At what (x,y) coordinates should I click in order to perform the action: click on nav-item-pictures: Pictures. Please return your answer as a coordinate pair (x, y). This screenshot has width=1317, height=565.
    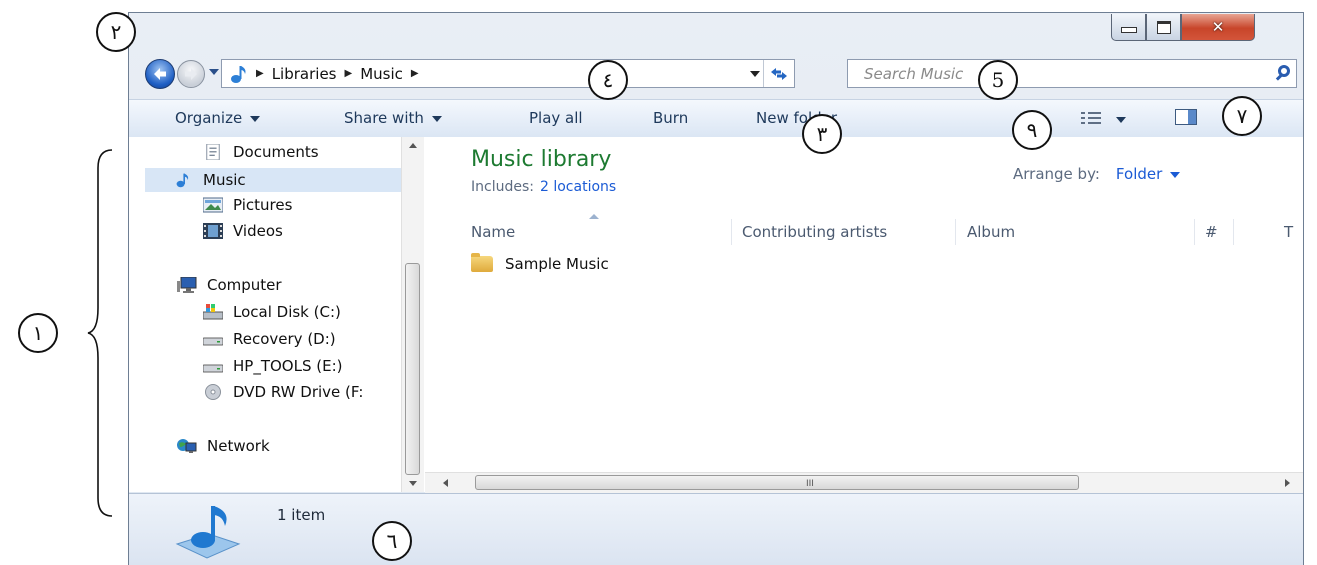
    Looking at the image, I should click on (247, 205).